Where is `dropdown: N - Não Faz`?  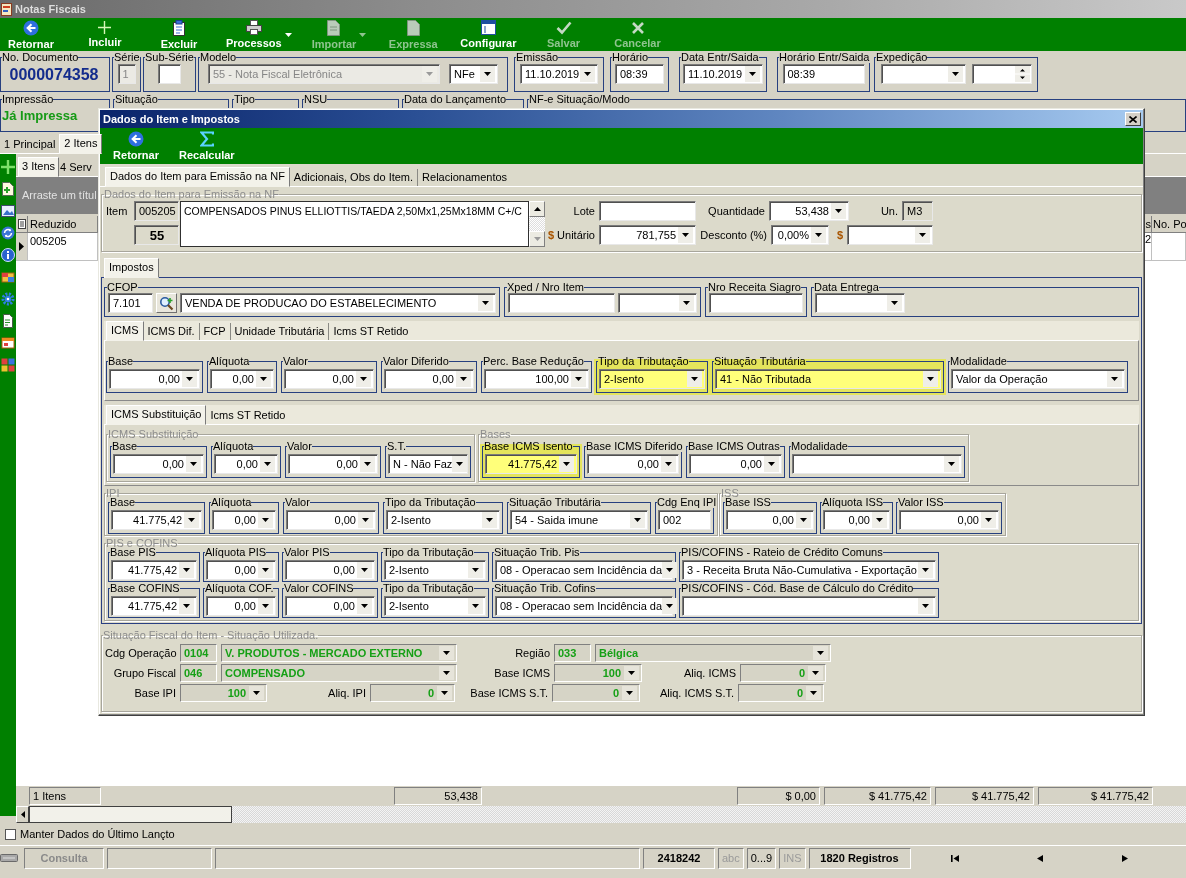 dropdown: N - Não Faz is located at coordinates (428, 464).